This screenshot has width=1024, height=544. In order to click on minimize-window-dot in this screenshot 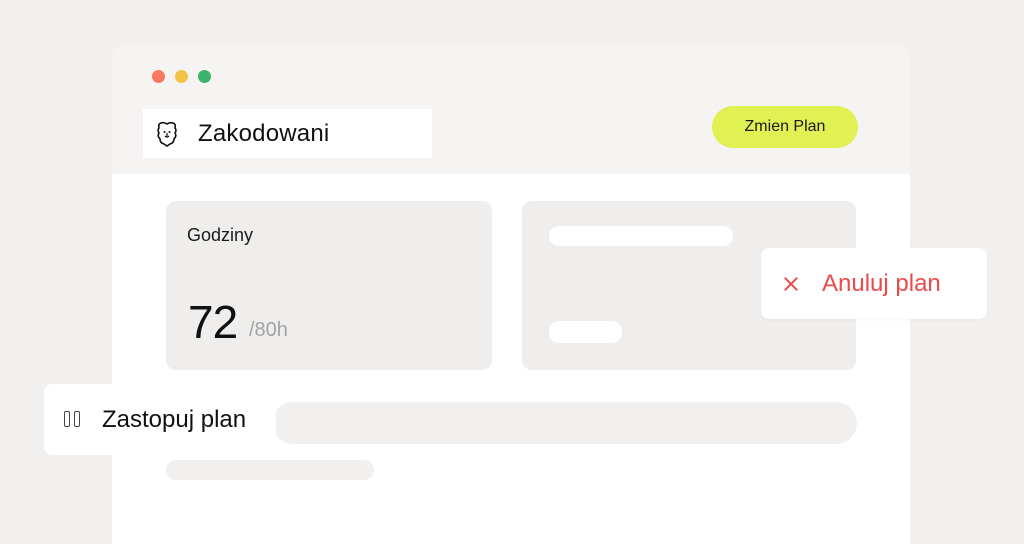, I will do `click(181, 76)`.